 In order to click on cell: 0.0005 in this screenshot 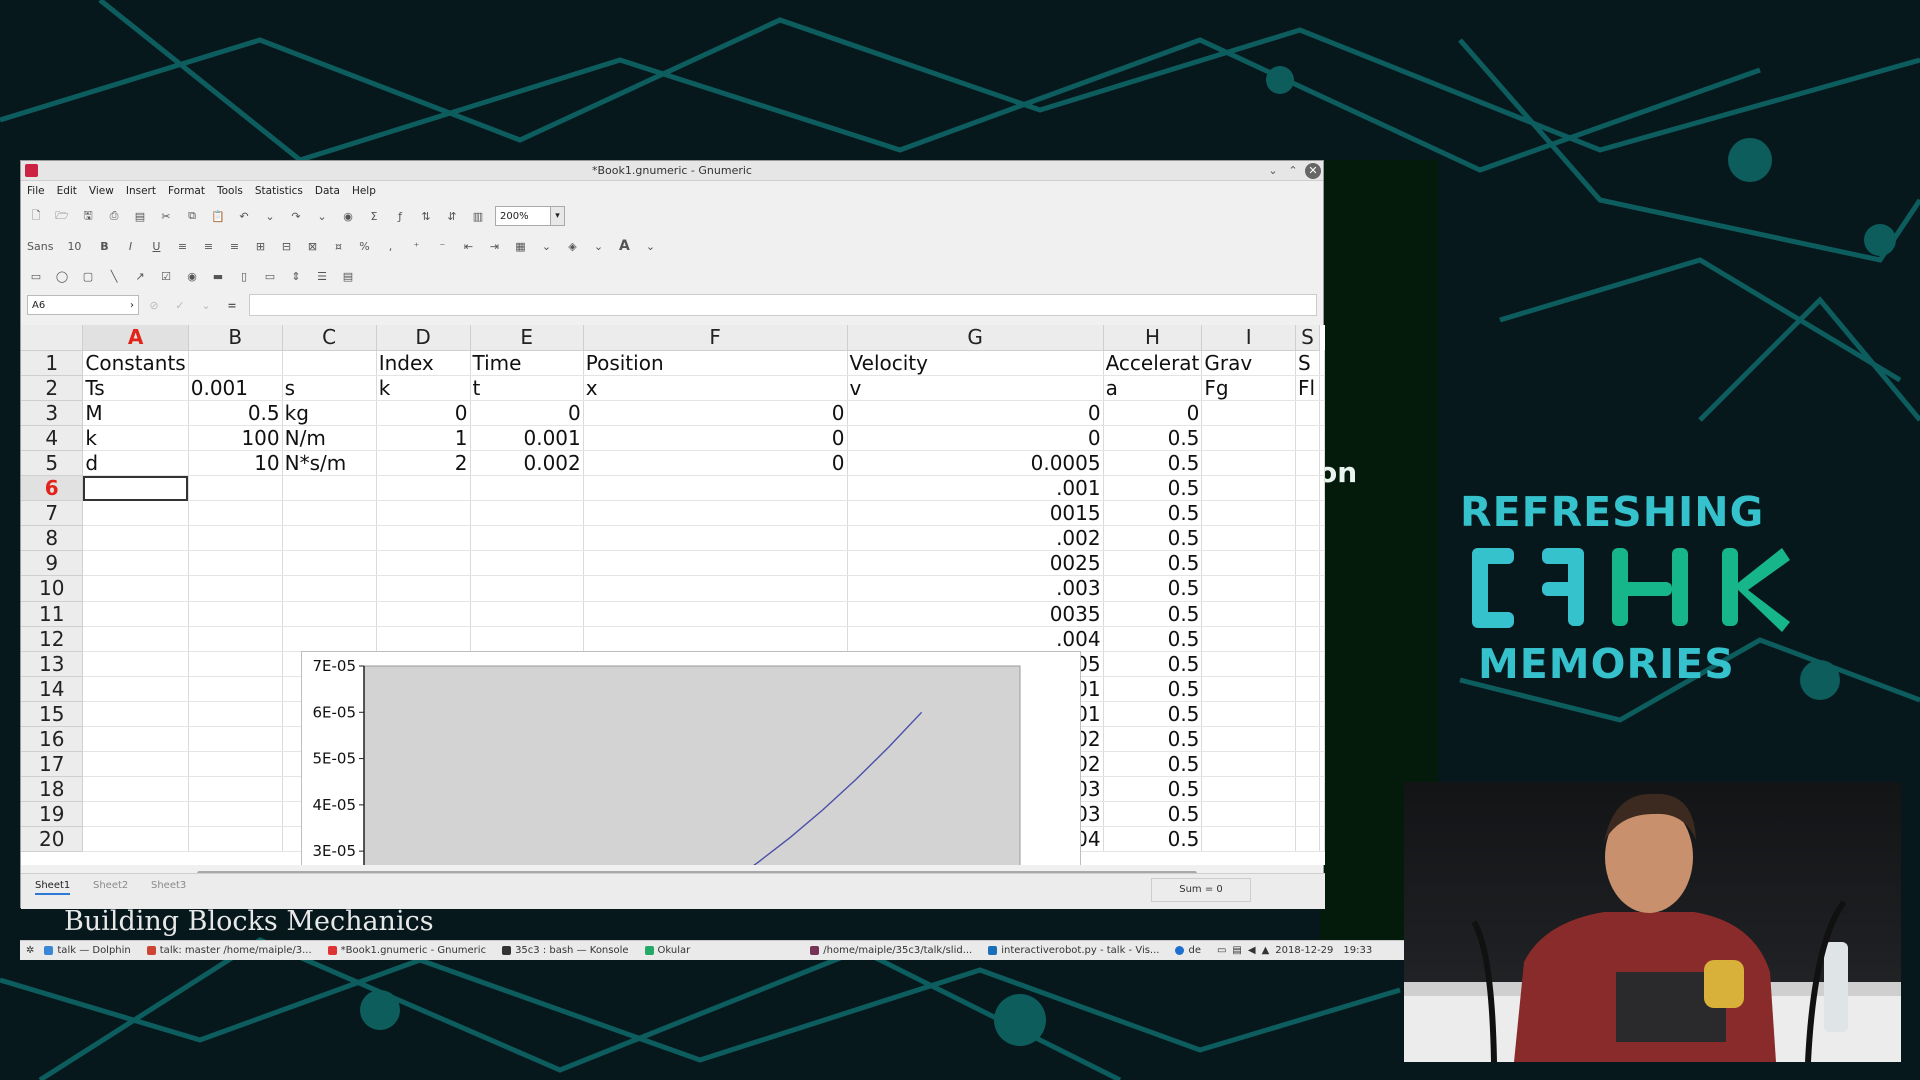, I will do `click(975, 463)`.